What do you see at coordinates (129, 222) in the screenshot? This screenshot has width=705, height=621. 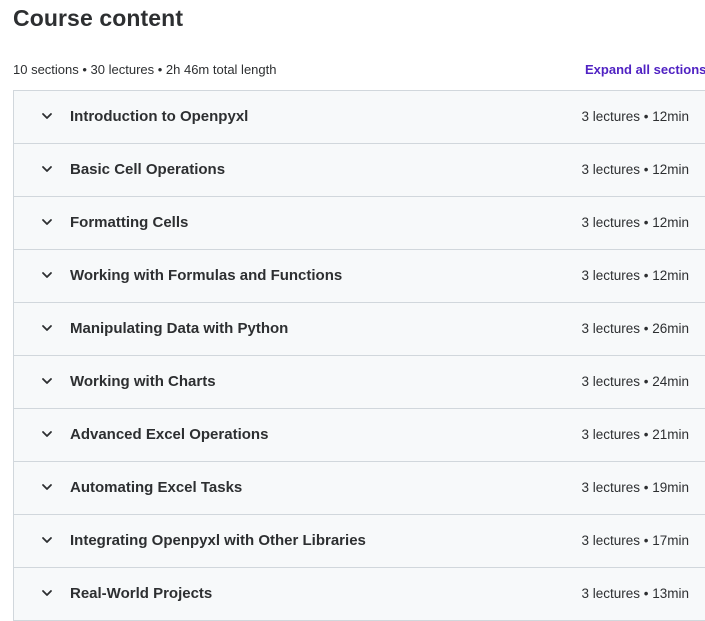 I see `section-title: Formatting Cells` at bounding box center [129, 222].